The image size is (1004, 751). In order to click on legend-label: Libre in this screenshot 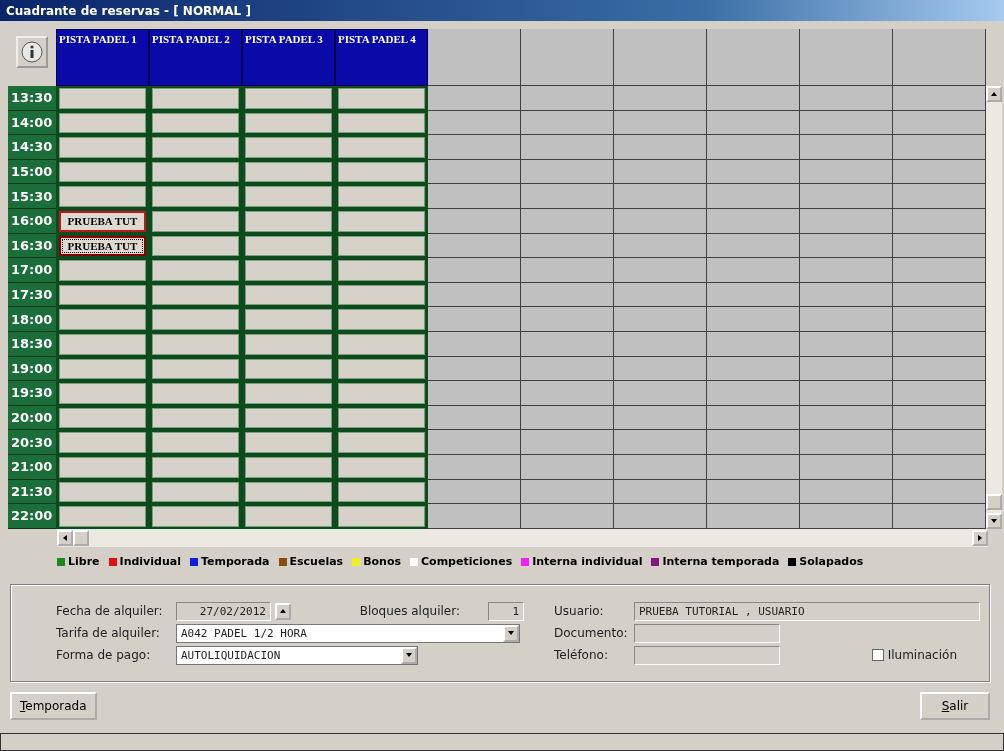, I will do `click(84, 561)`.